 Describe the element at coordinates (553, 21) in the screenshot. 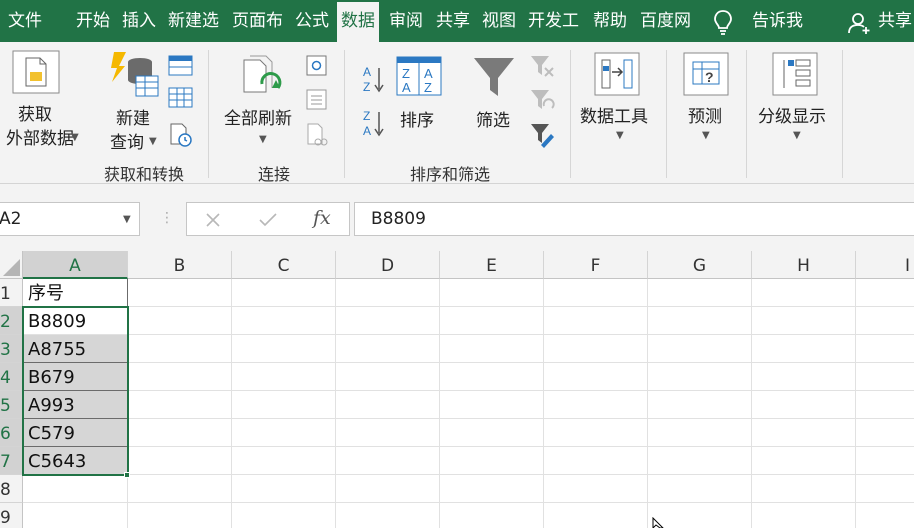

I see `tab-developer: 开发工` at that location.